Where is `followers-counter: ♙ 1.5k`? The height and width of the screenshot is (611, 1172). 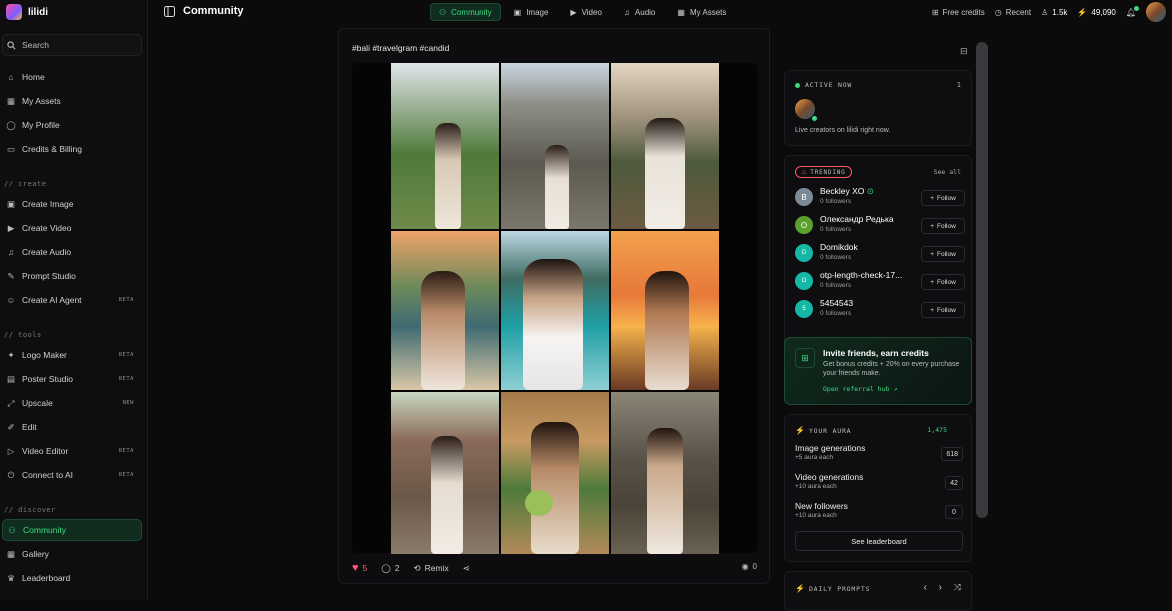
followers-counter: ♙ 1.5k is located at coordinates (1054, 12).